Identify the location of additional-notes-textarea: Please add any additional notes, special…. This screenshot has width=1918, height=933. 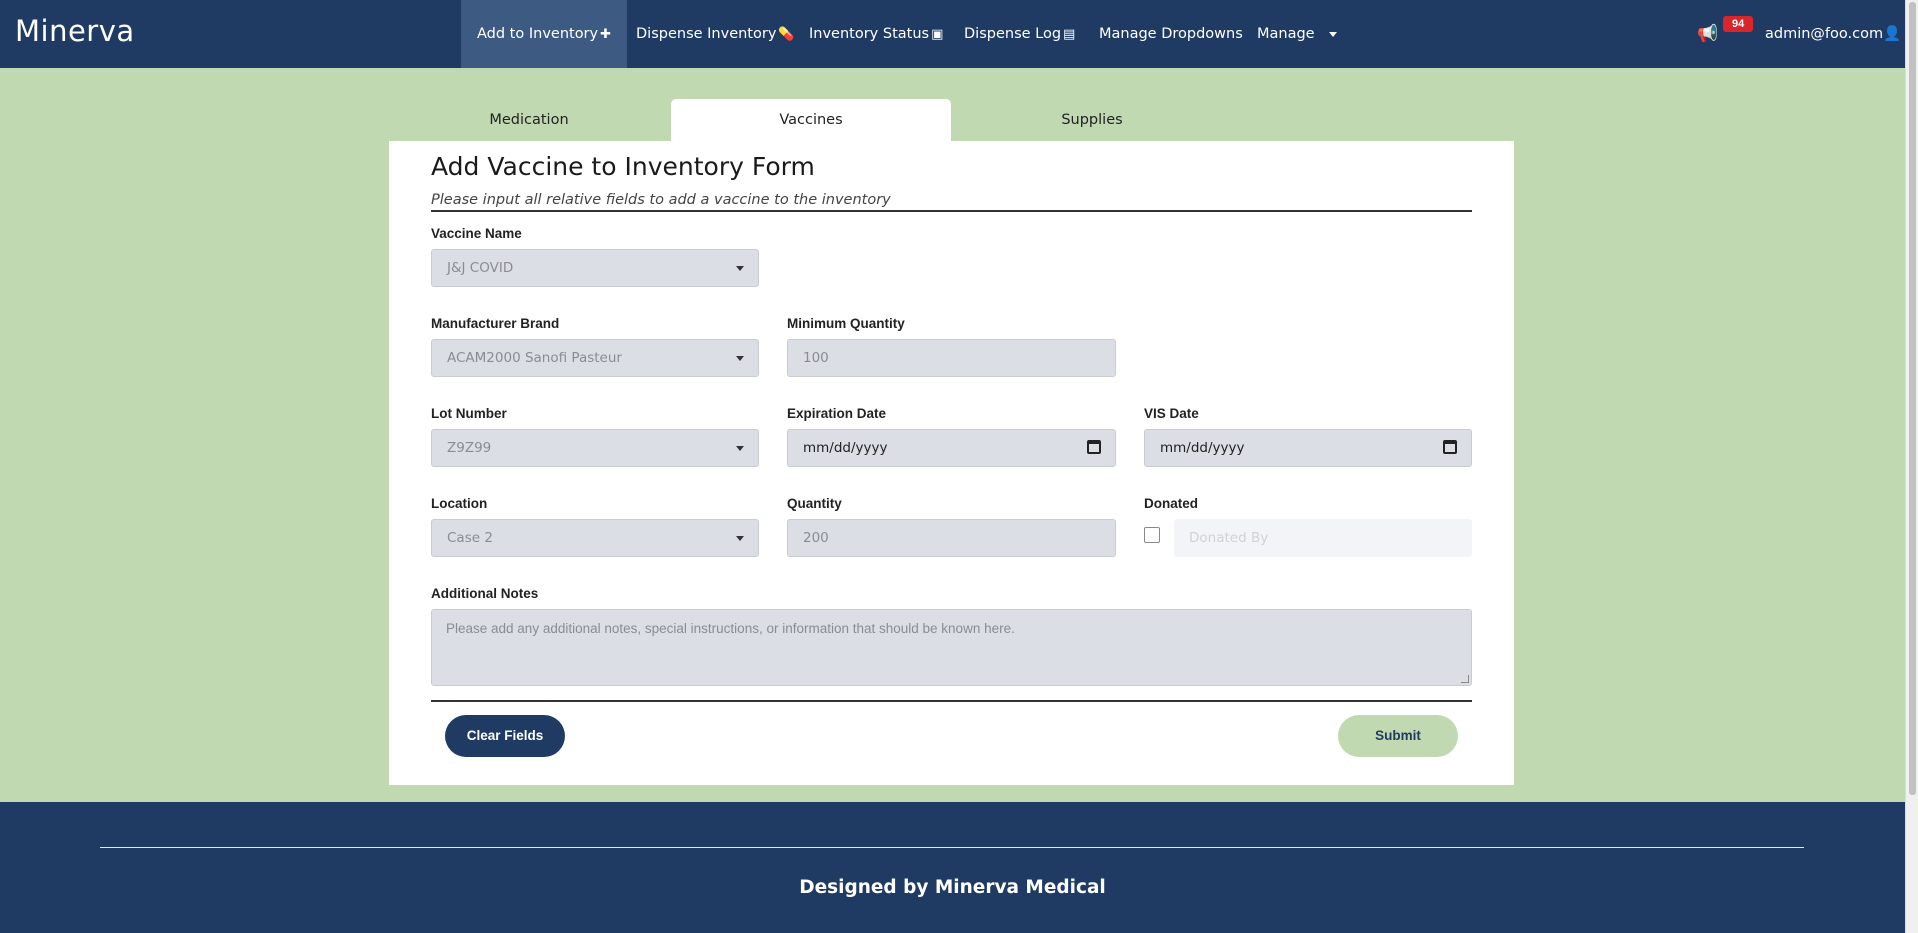
(951, 647).